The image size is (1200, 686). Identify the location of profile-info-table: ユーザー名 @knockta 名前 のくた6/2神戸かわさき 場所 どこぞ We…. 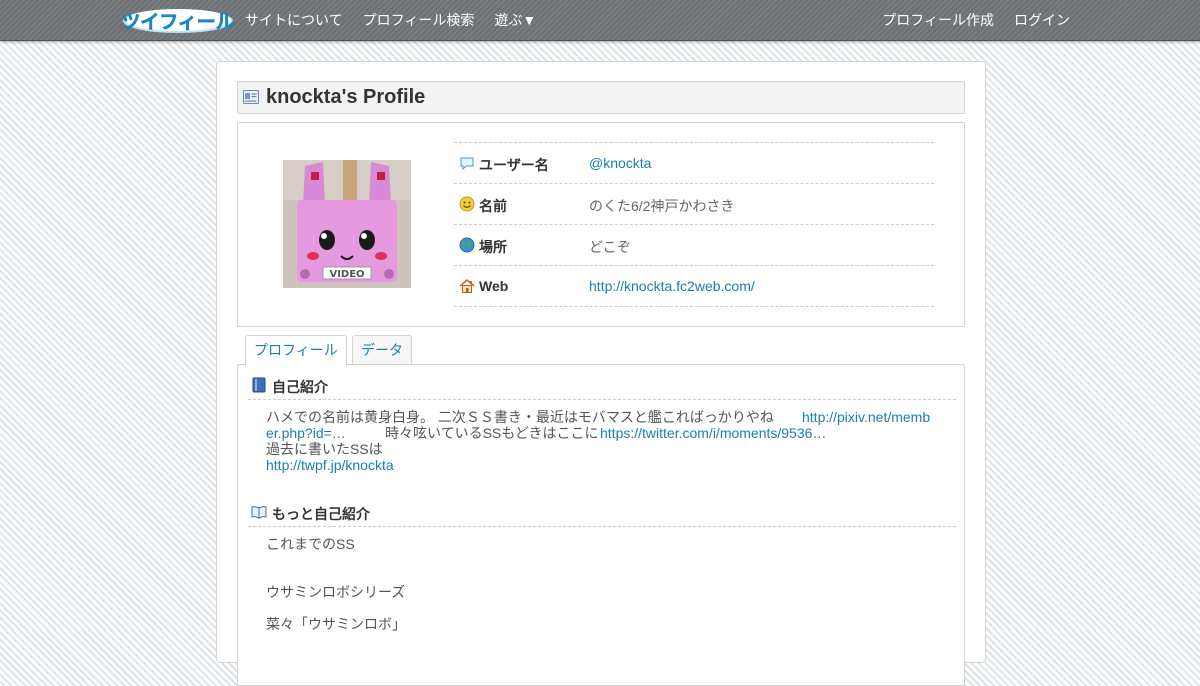
(694, 224).